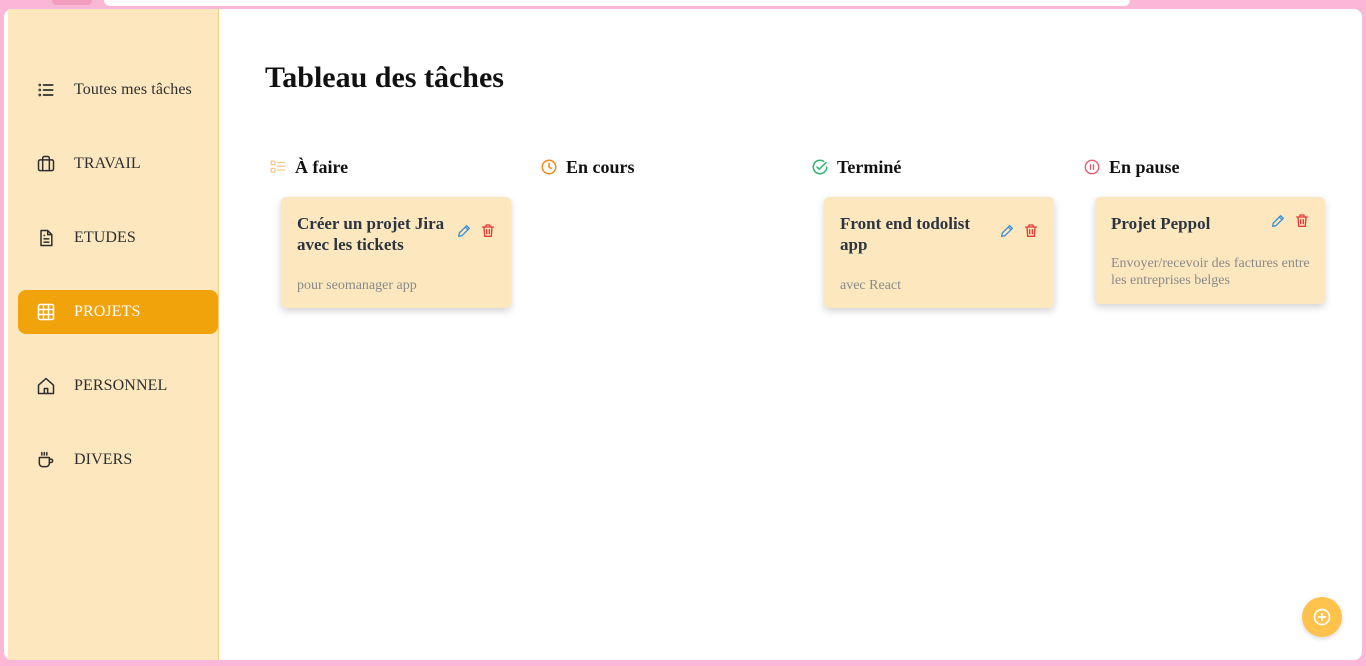  What do you see at coordinates (869, 166) in the screenshot?
I see `column-title: Terminé` at bounding box center [869, 166].